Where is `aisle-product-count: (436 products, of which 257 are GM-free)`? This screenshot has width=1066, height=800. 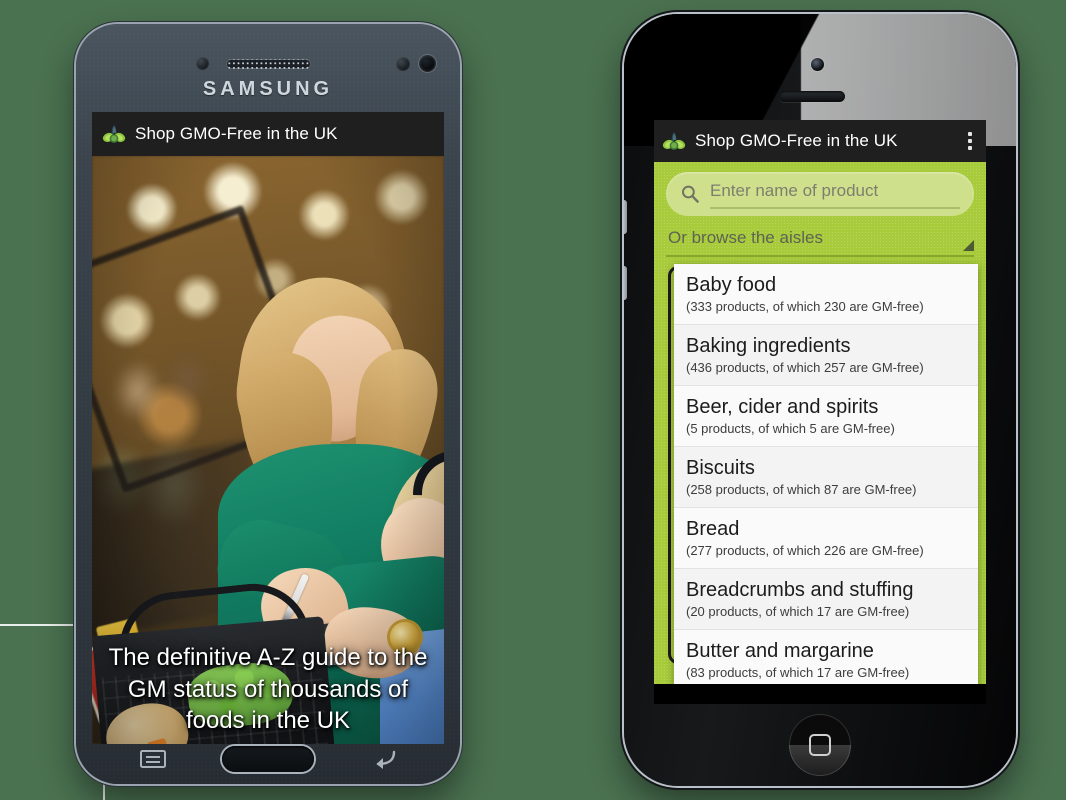 aisle-product-count: (436 products, of which 257 are GM-free) is located at coordinates (805, 367).